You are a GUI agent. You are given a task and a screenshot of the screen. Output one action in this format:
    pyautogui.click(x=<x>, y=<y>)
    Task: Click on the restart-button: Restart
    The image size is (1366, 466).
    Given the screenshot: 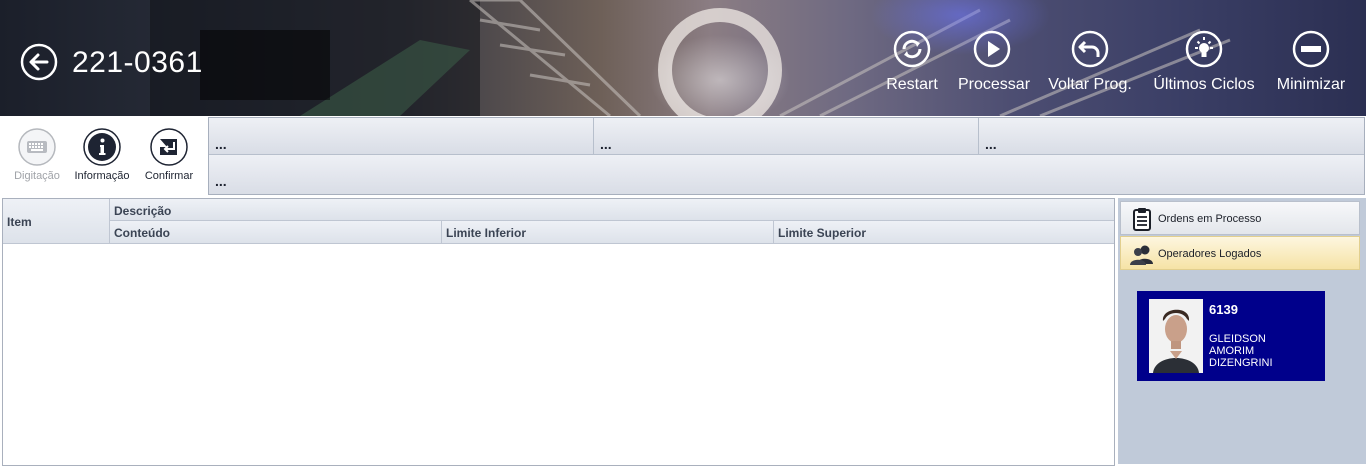 What is the action you would take?
    pyautogui.click(x=912, y=62)
    